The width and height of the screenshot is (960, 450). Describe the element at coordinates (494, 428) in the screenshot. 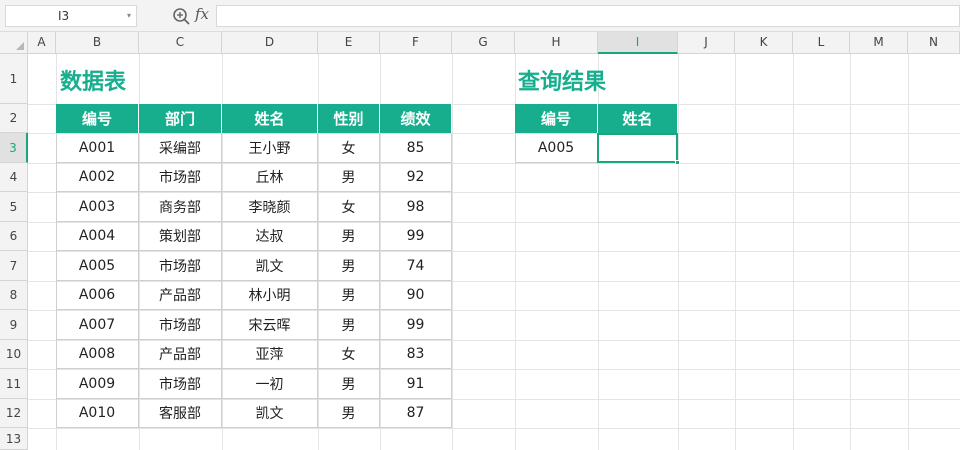

I see `gridline-horizontal` at that location.